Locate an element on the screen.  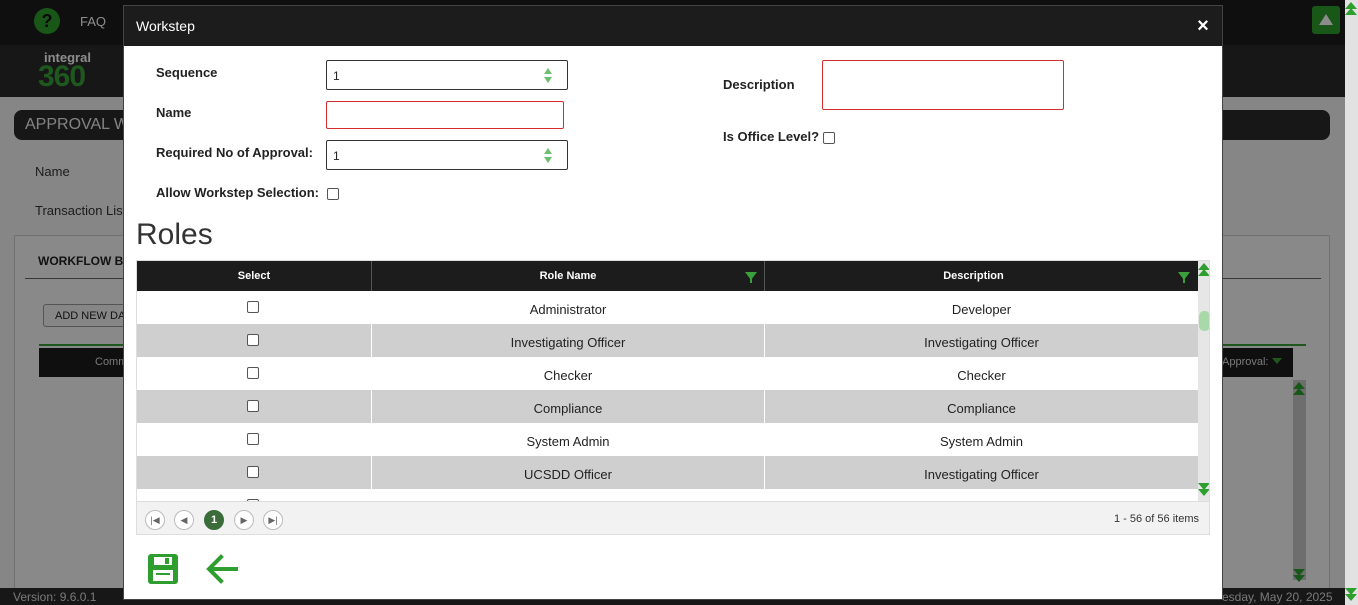
description-label: Description is located at coordinates (759, 84).